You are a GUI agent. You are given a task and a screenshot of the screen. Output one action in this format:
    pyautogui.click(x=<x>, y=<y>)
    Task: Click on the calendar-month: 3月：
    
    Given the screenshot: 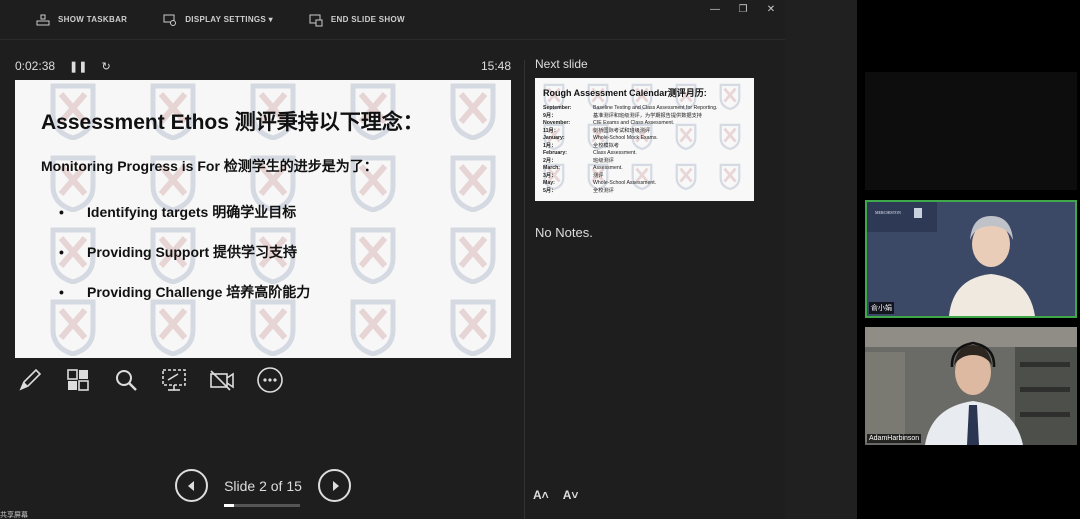 What is the action you would take?
    pyautogui.click(x=550, y=175)
    